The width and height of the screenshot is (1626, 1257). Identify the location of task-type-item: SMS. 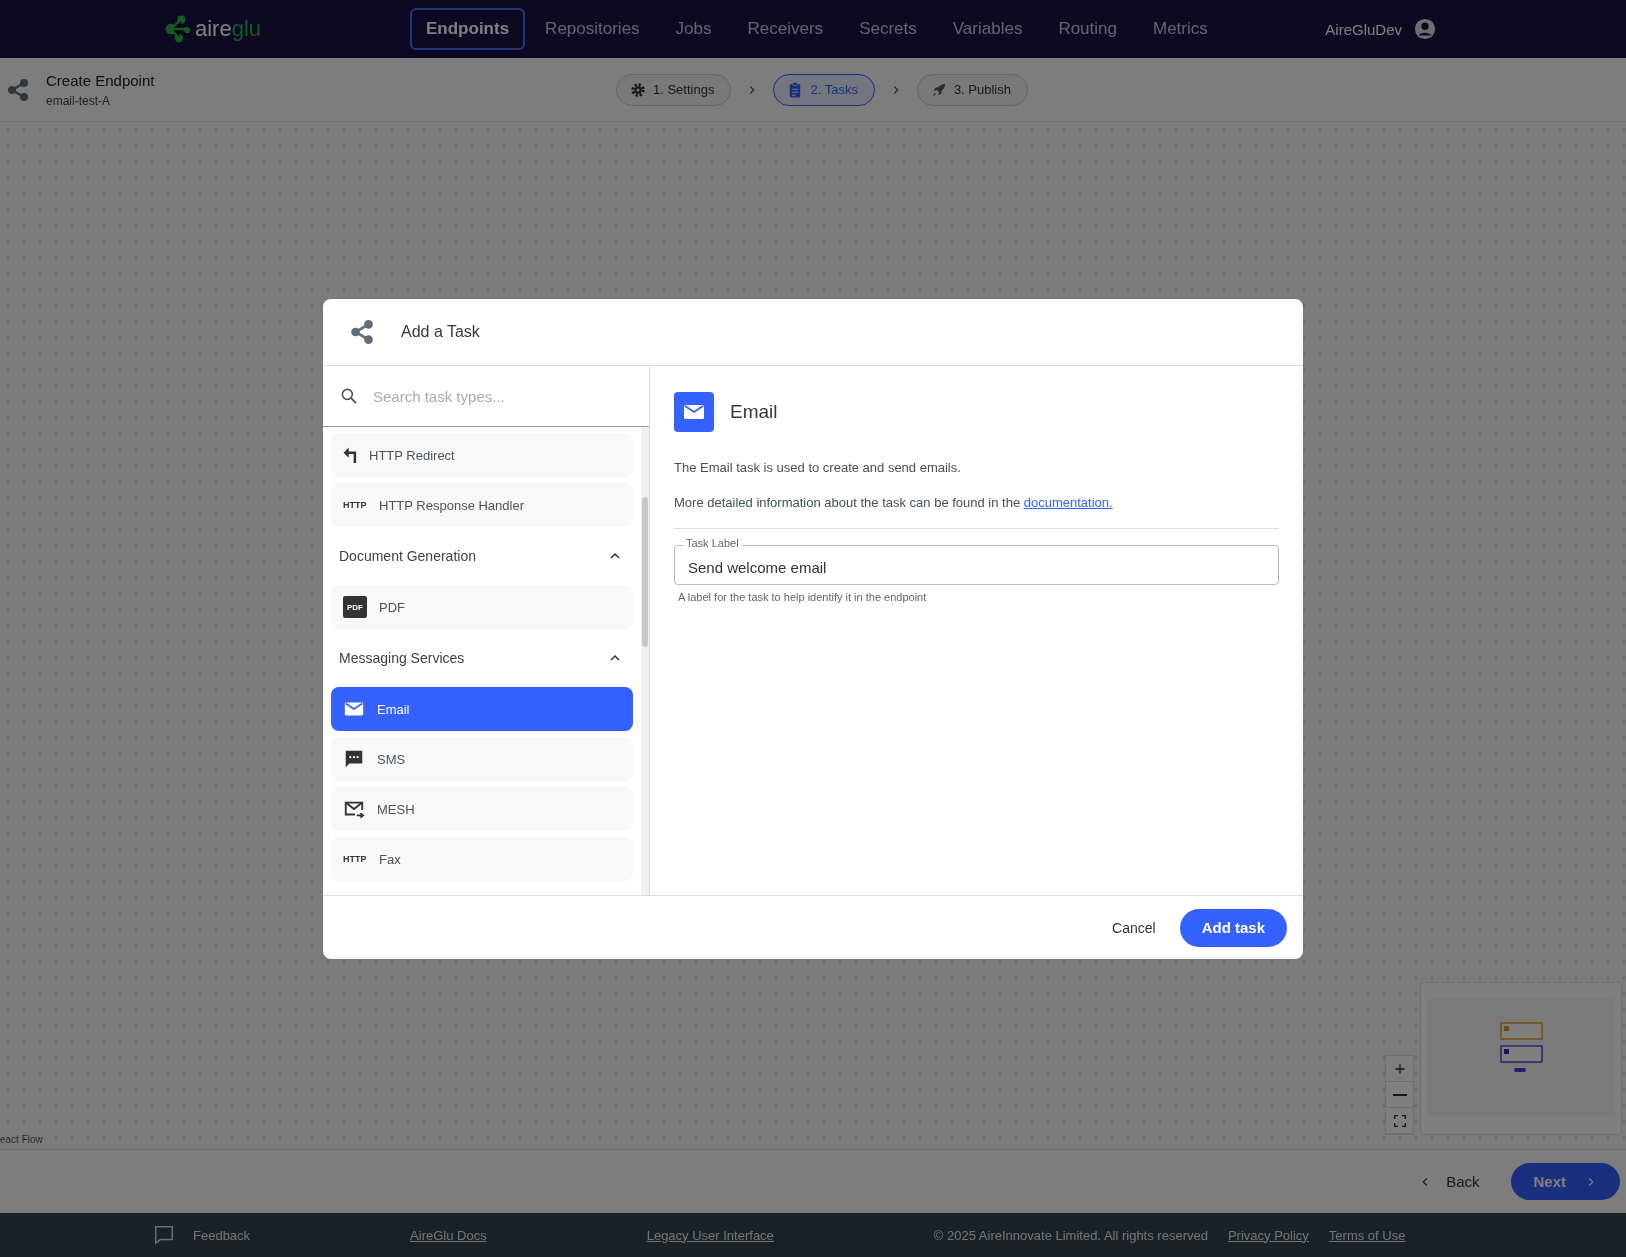
(482, 759).